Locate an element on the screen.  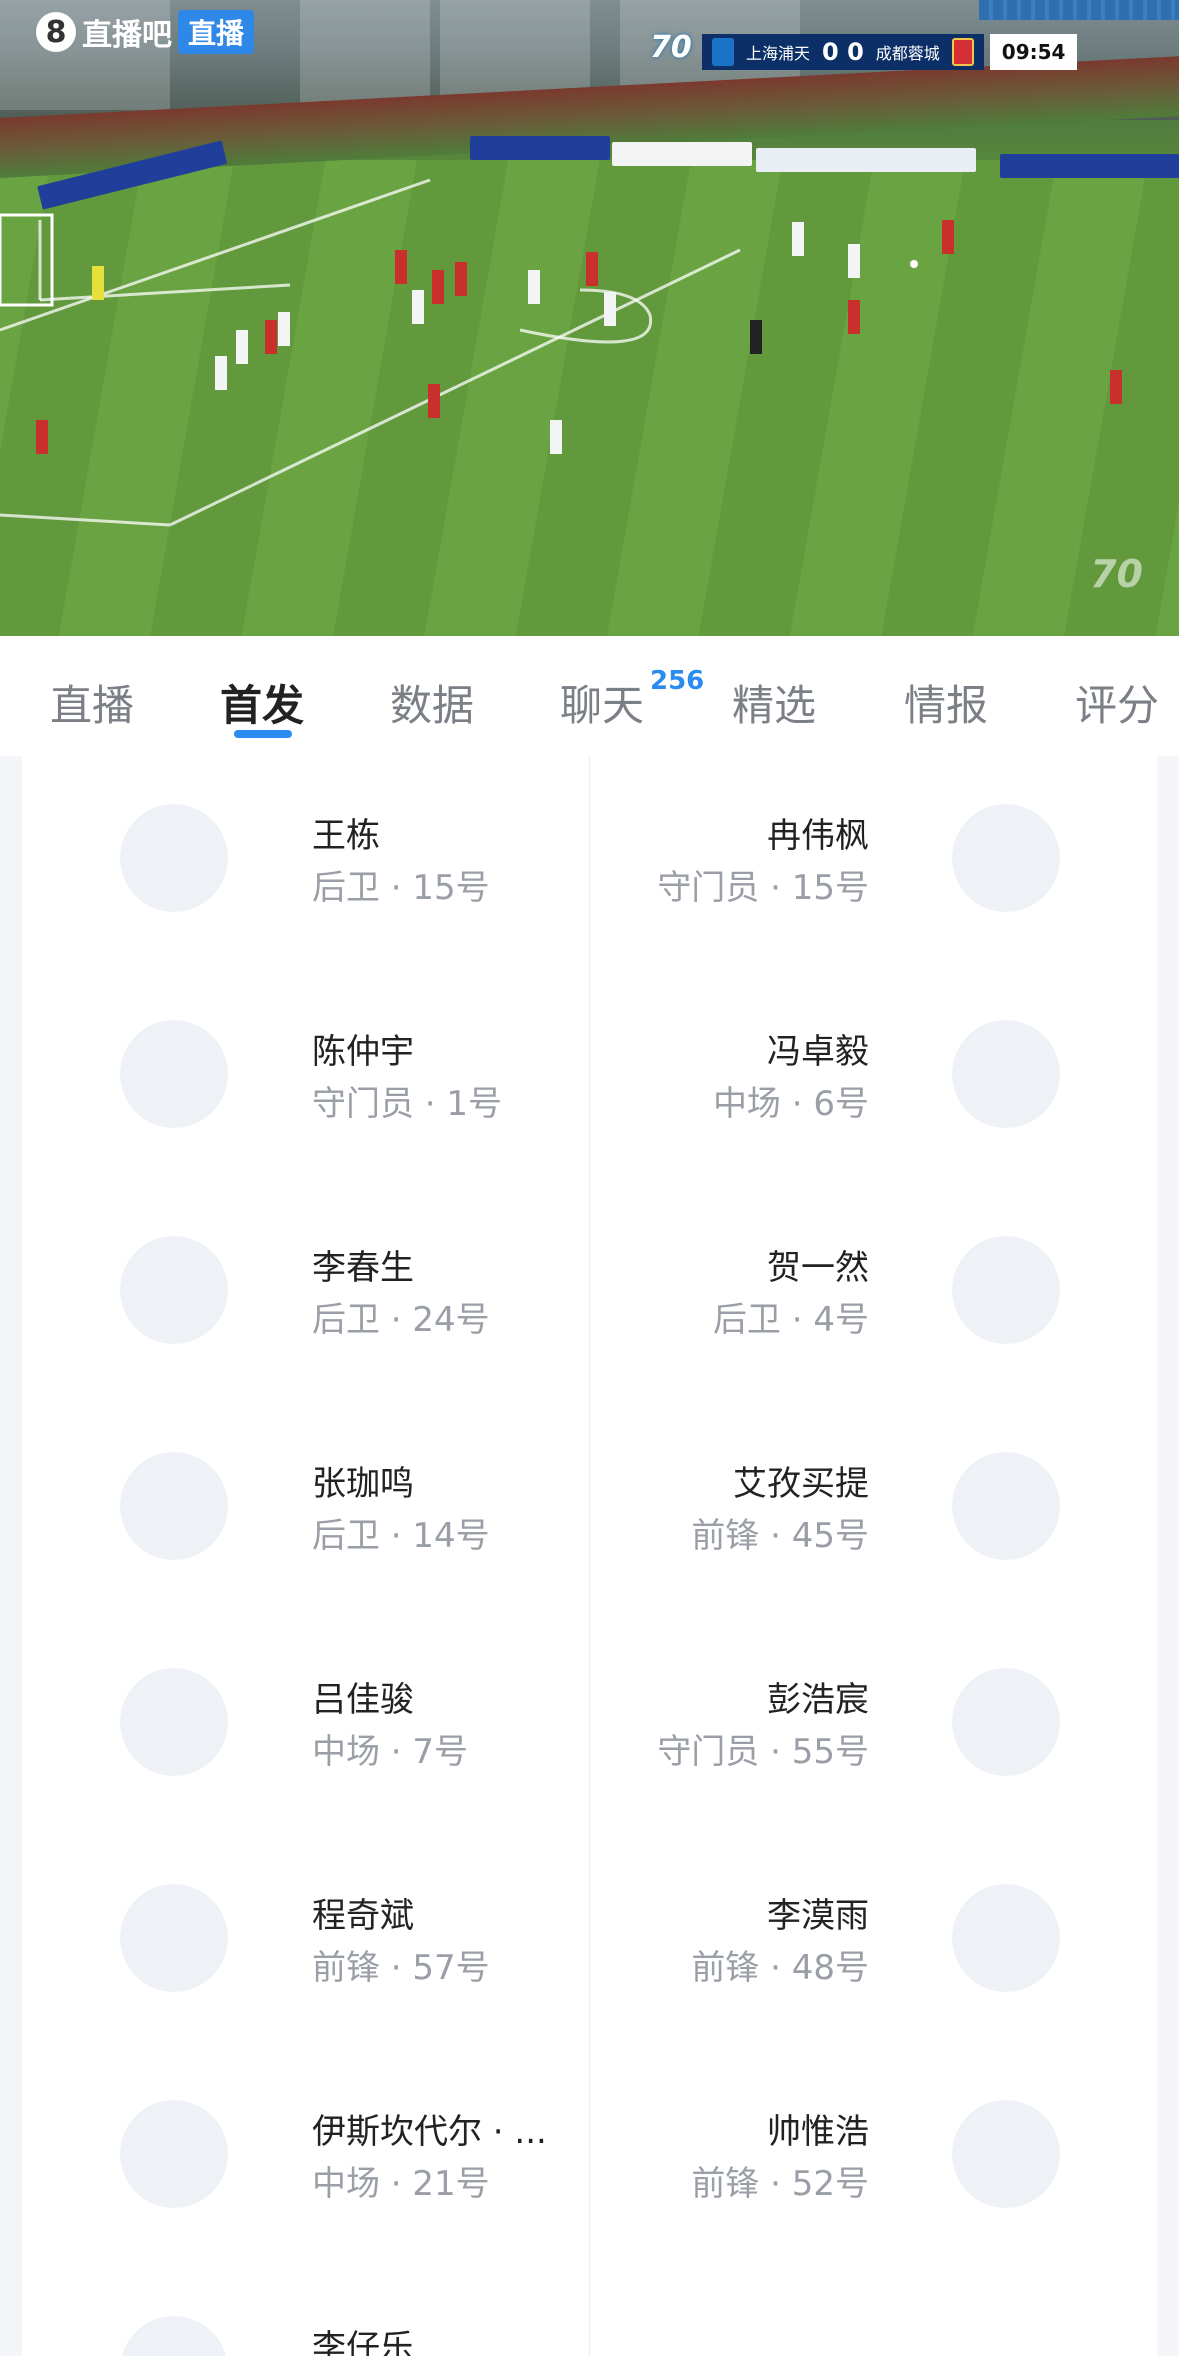
match-score: 0 0 is located at coordinates (843, 52).